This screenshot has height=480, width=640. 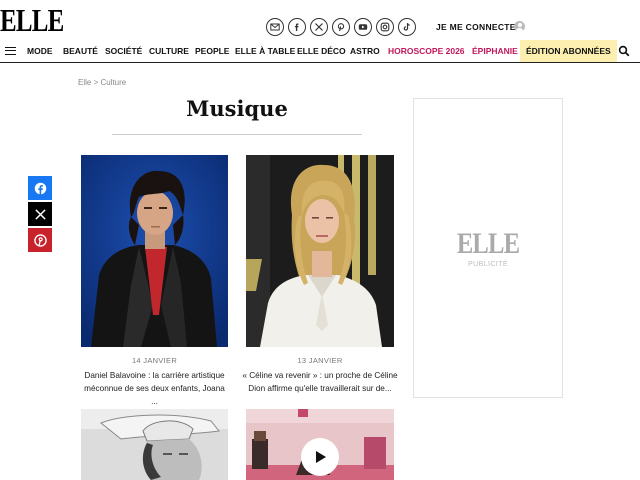 What do you see at coordinates (363, 27) in the screenshot?
I see `youtube-icon` at bounding box center [363, 27].